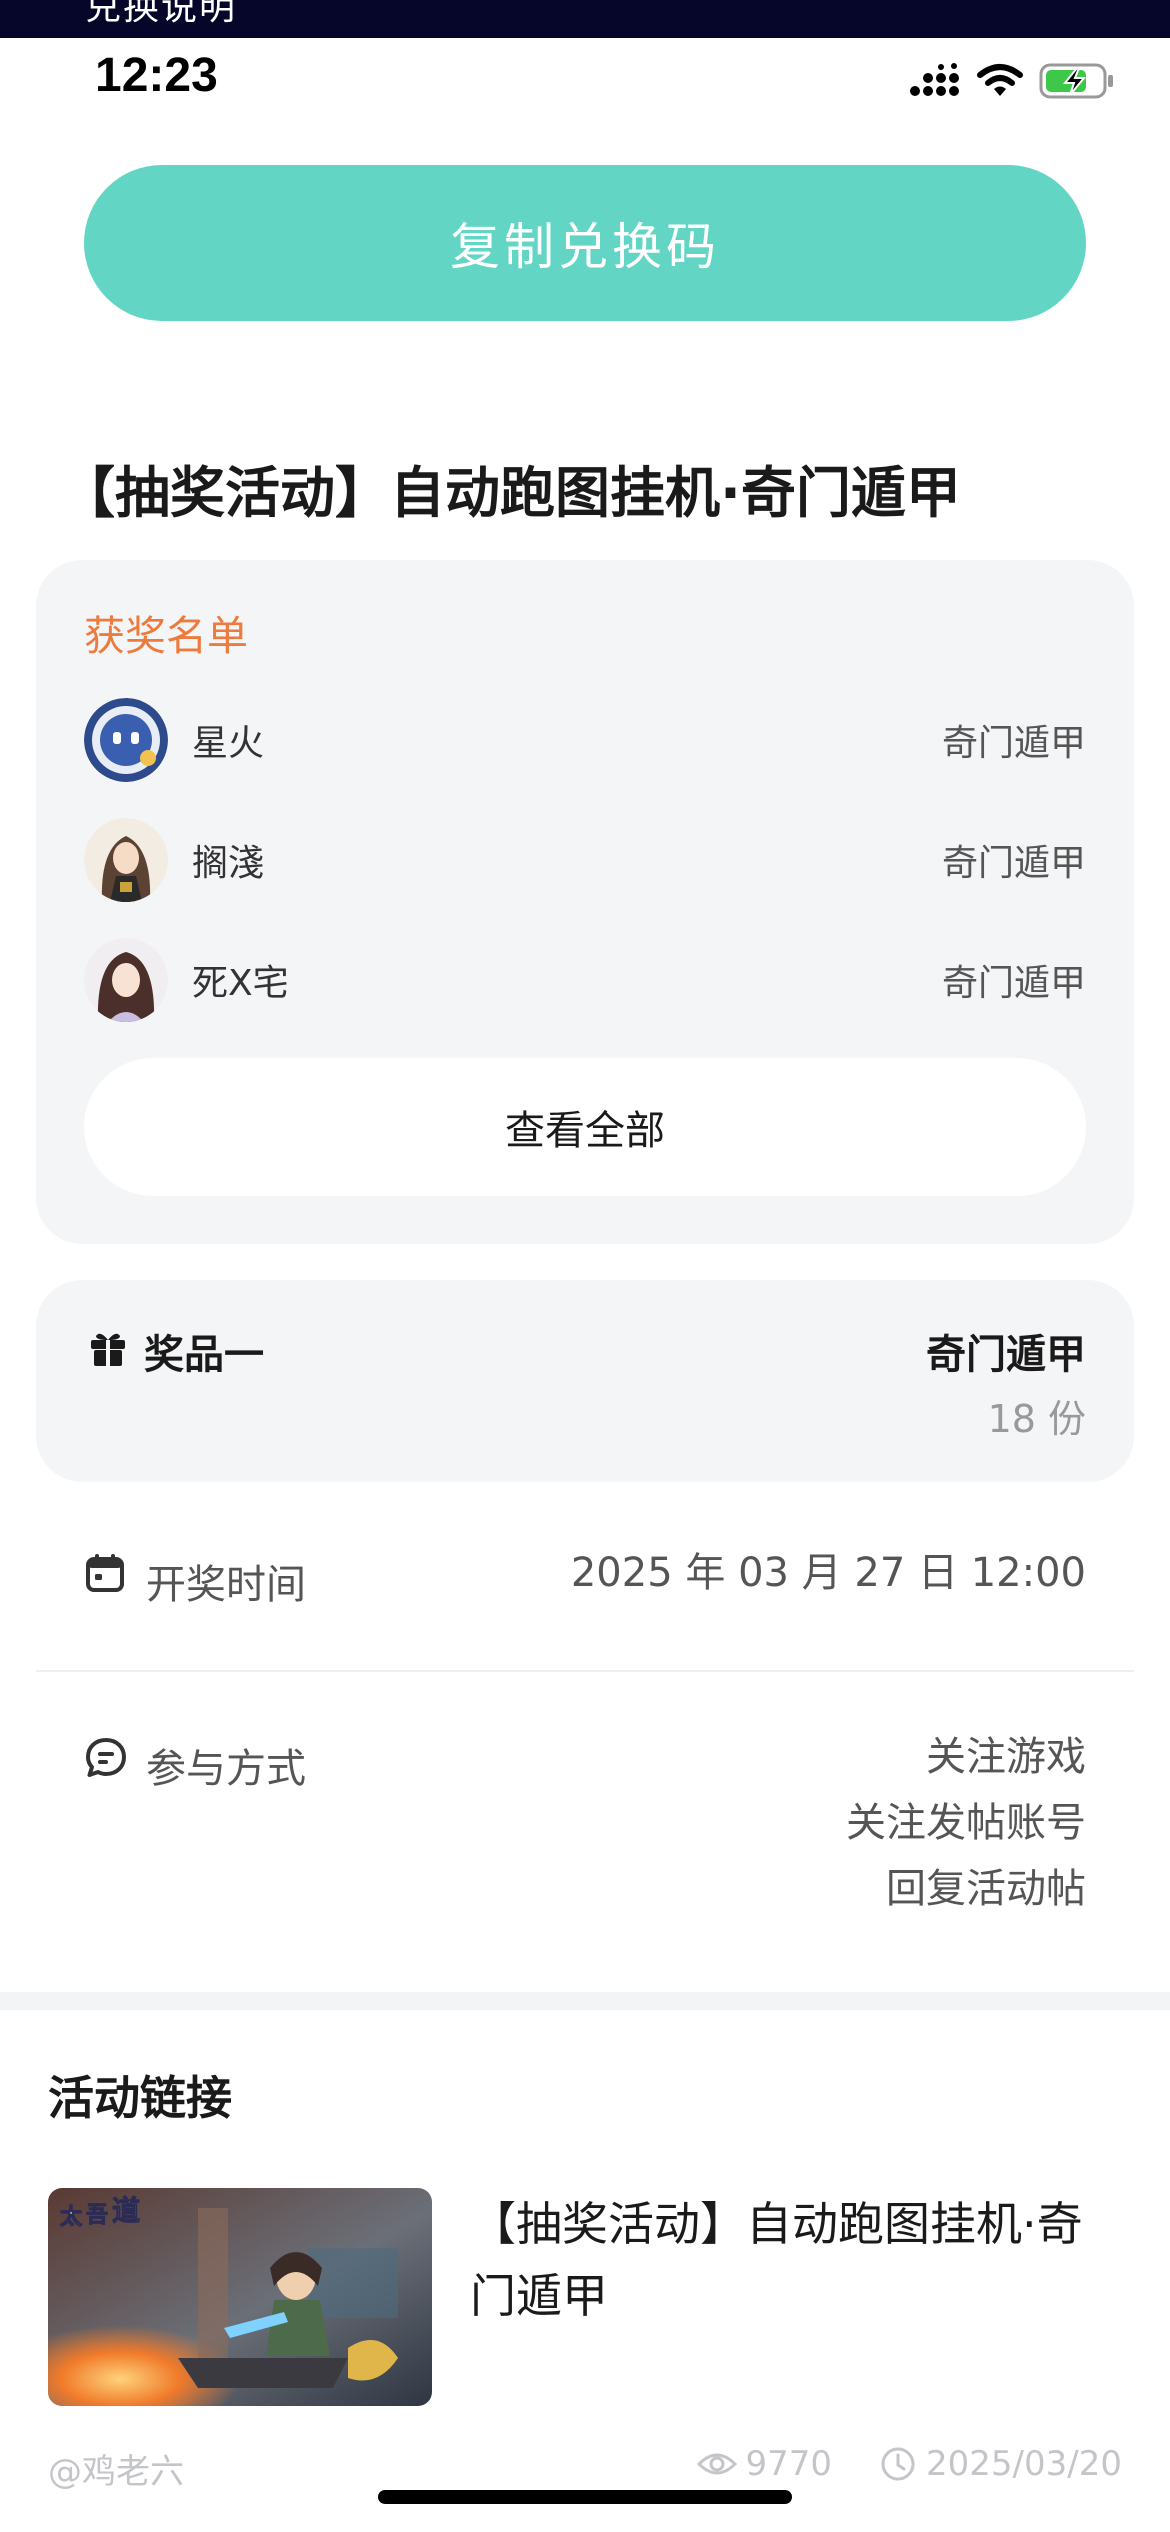  What do you see at coordinates (986, 1889) in the screenshot?
I see `participation-method: 回复活动帖` at bounding box center [986, 1889].